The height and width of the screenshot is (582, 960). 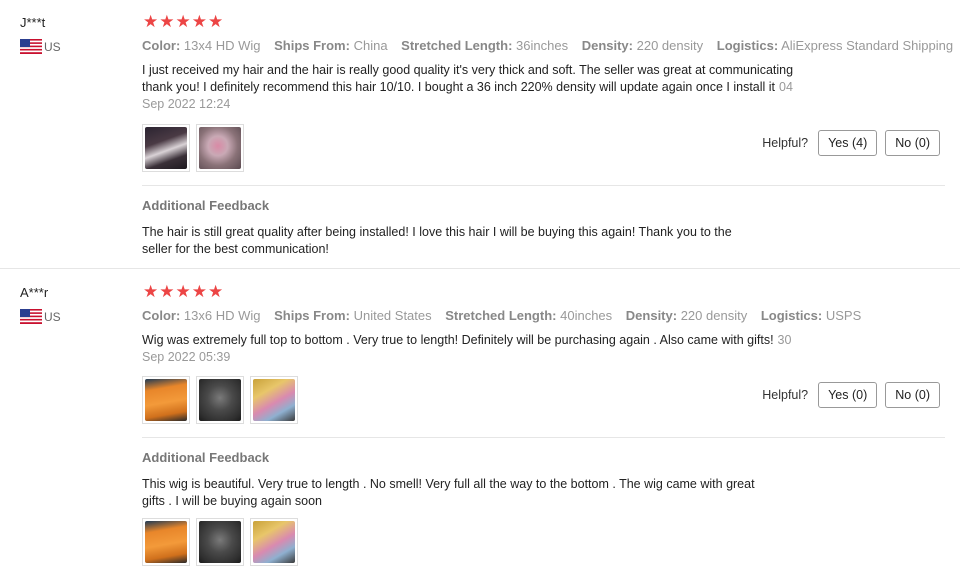 I want to click on feedback-photos, so click(x=220, y=542).